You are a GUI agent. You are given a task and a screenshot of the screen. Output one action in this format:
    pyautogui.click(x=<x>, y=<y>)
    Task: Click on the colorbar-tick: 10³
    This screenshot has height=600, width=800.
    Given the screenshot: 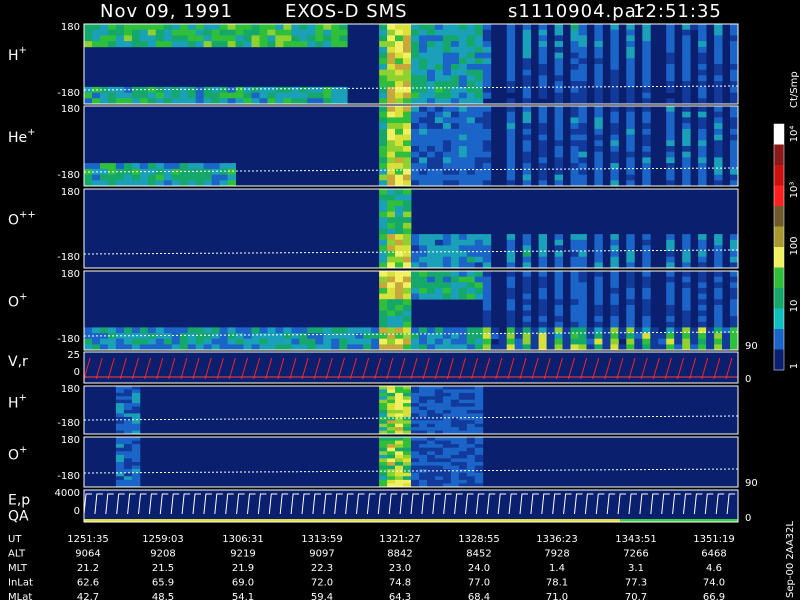 What is the action you would take?
    pyautogui.click(x=794, y=190)
    